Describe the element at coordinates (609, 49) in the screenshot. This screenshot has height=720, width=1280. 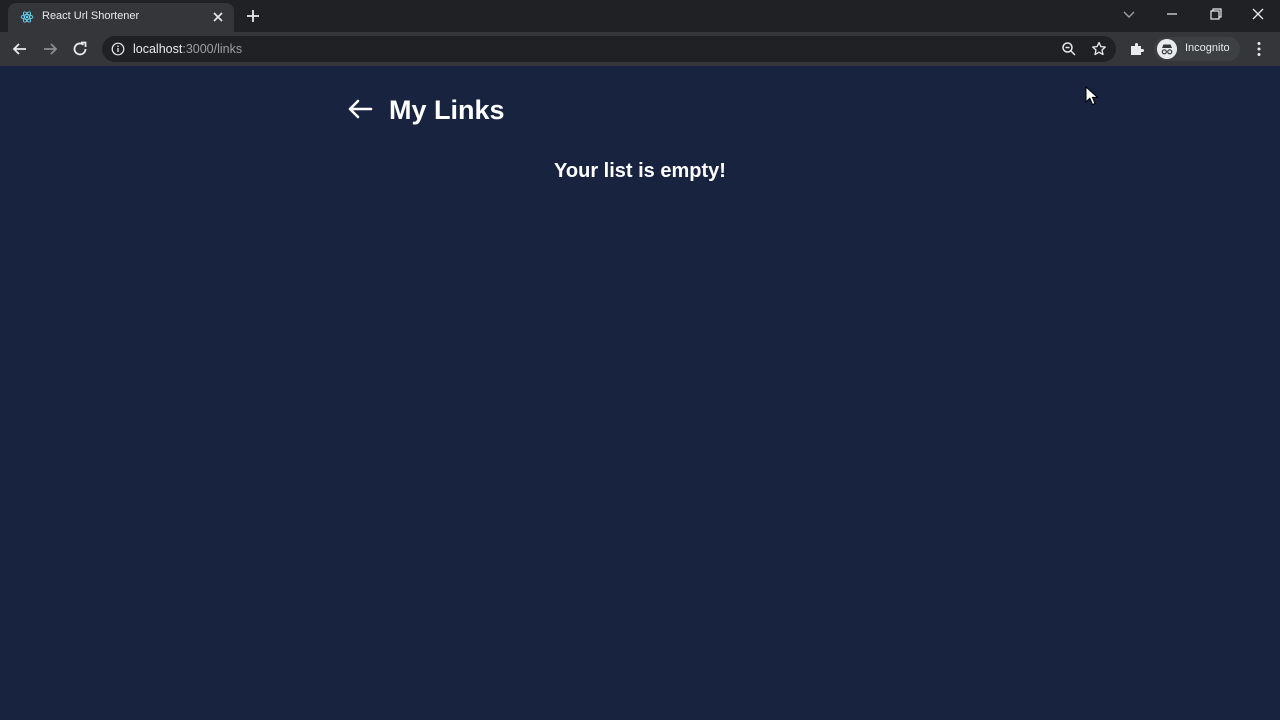
I see `address-bar: localhost:3000/links` at that location.